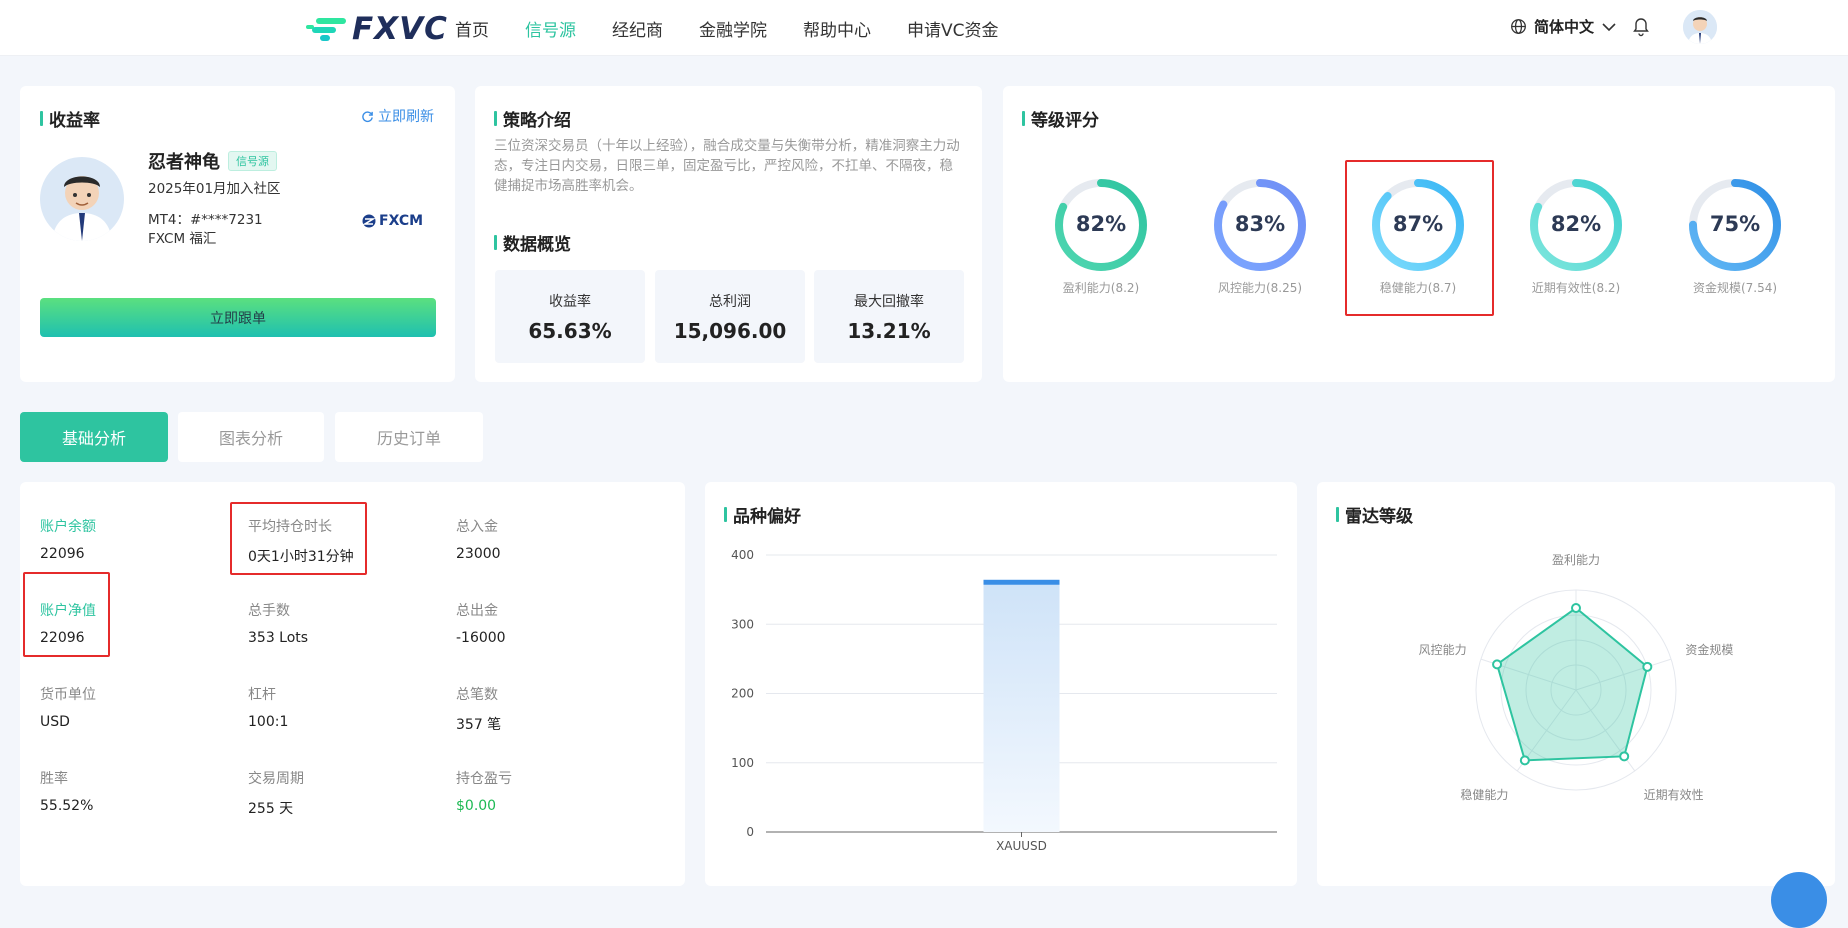 This screenshot has width=1848, height=928. What do you see at coordinates (1484, 794) in the screenshot?
I see `radar-axis-label: 稳健能力` at bounding box center [1484, 794].